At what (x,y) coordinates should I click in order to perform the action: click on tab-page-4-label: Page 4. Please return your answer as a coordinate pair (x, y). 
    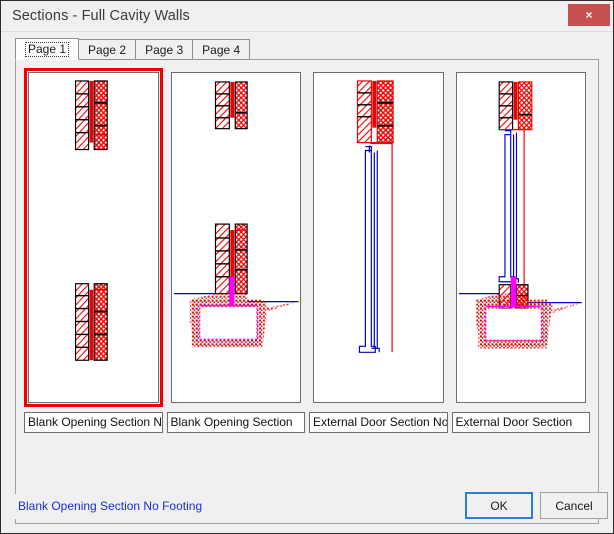
    Looking at the image, I should click on (221, 49).